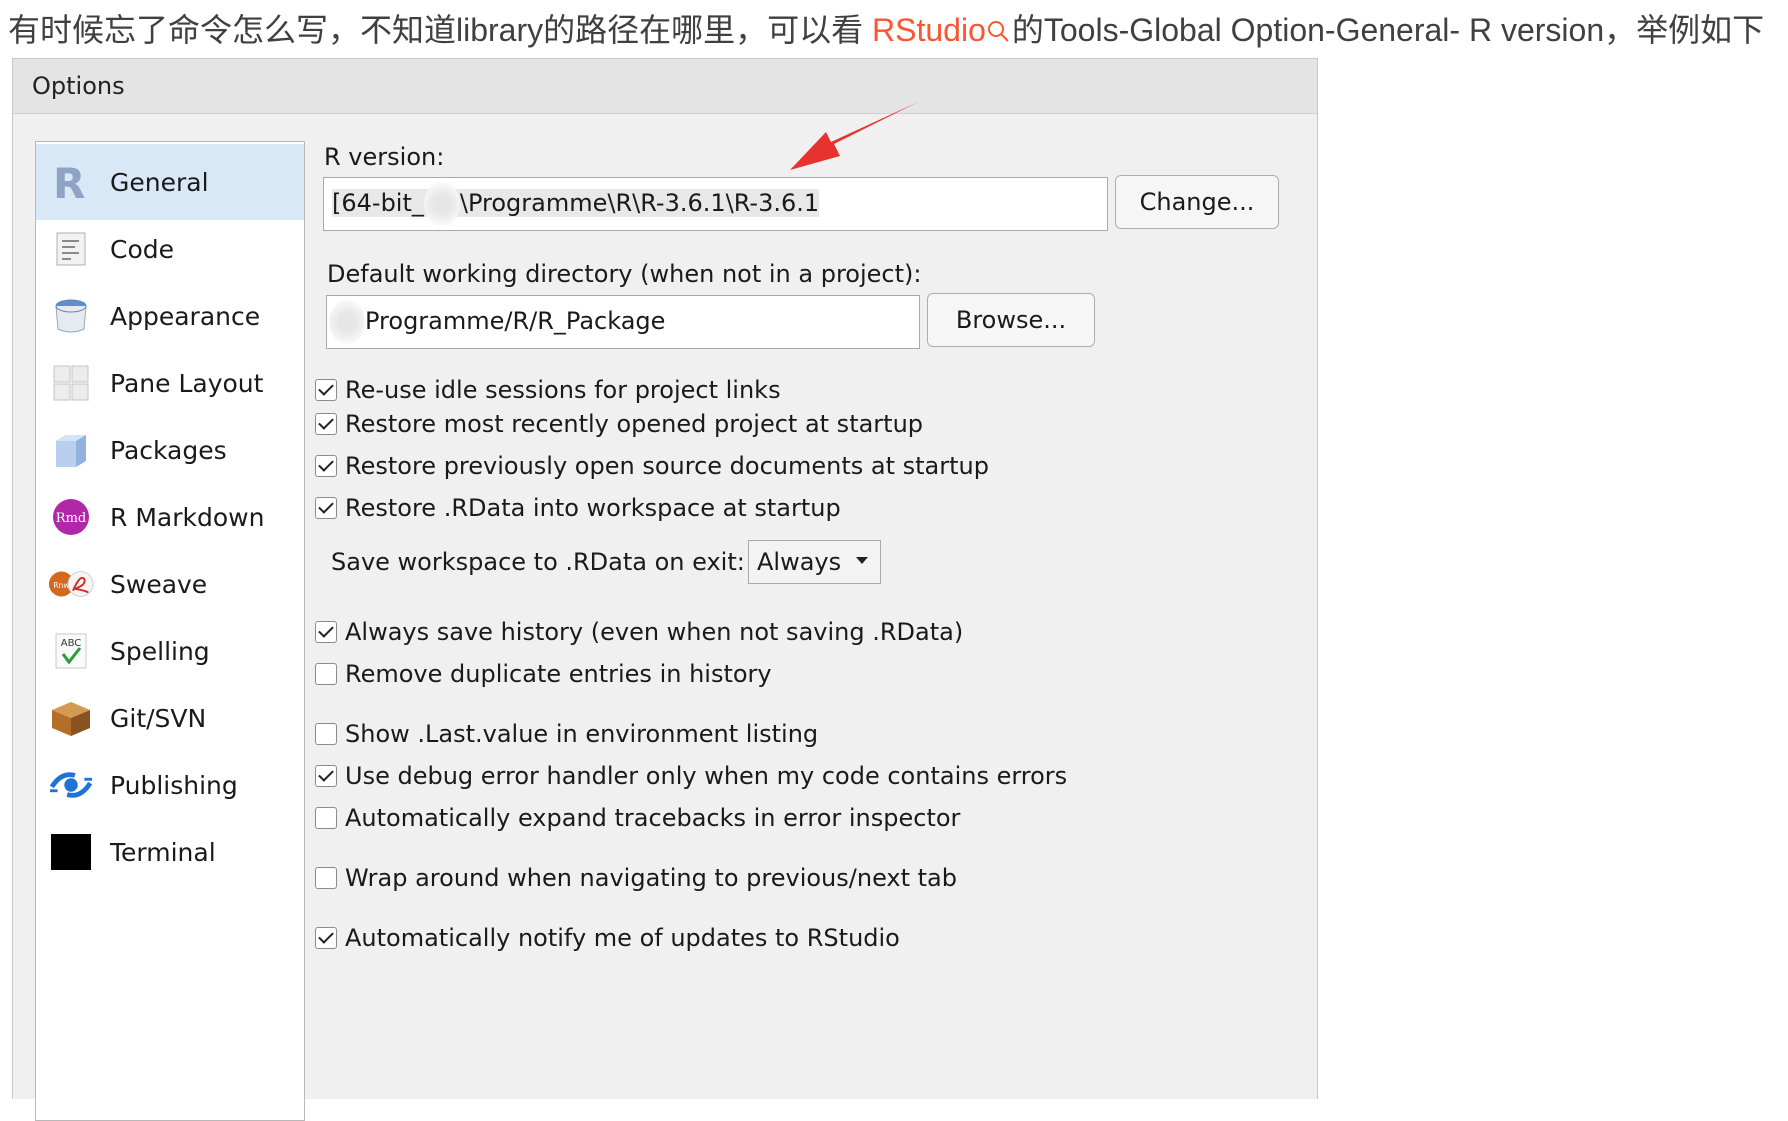 This screenshot has height=1121, width=1788. I want to click on sidebar-item-pane-layout: Pane Layout, so click(170, 383).